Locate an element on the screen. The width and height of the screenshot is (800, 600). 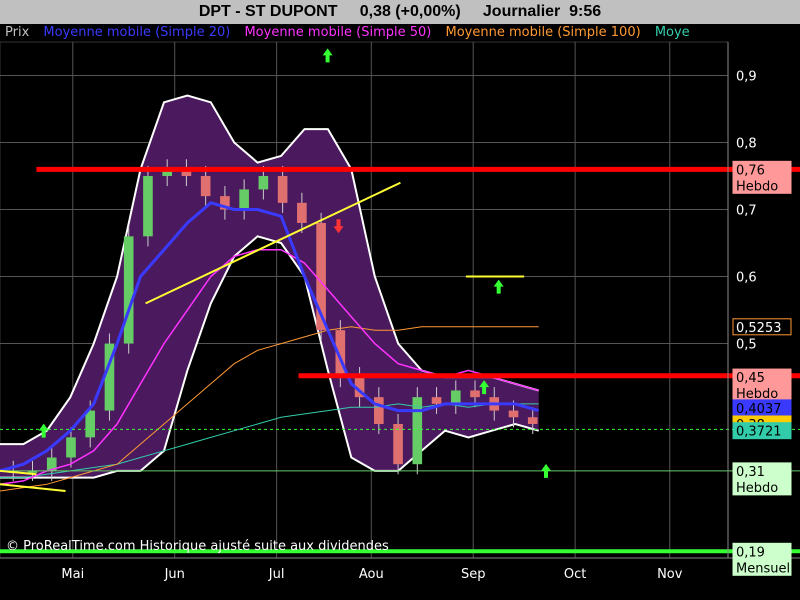
x-tick-label: Oct is located at coordinates (575, 574).